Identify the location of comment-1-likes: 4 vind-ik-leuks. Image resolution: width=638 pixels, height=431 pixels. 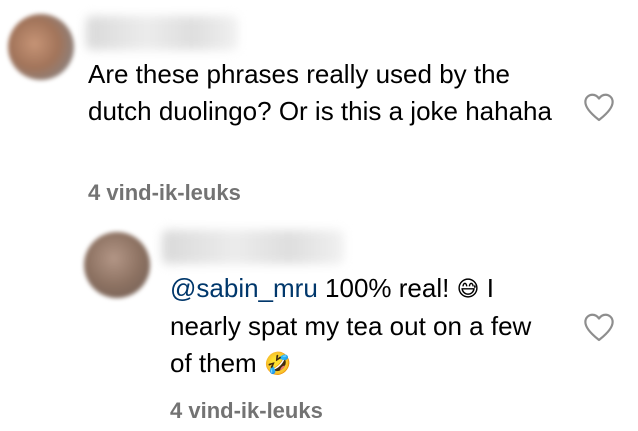
(164, 193).